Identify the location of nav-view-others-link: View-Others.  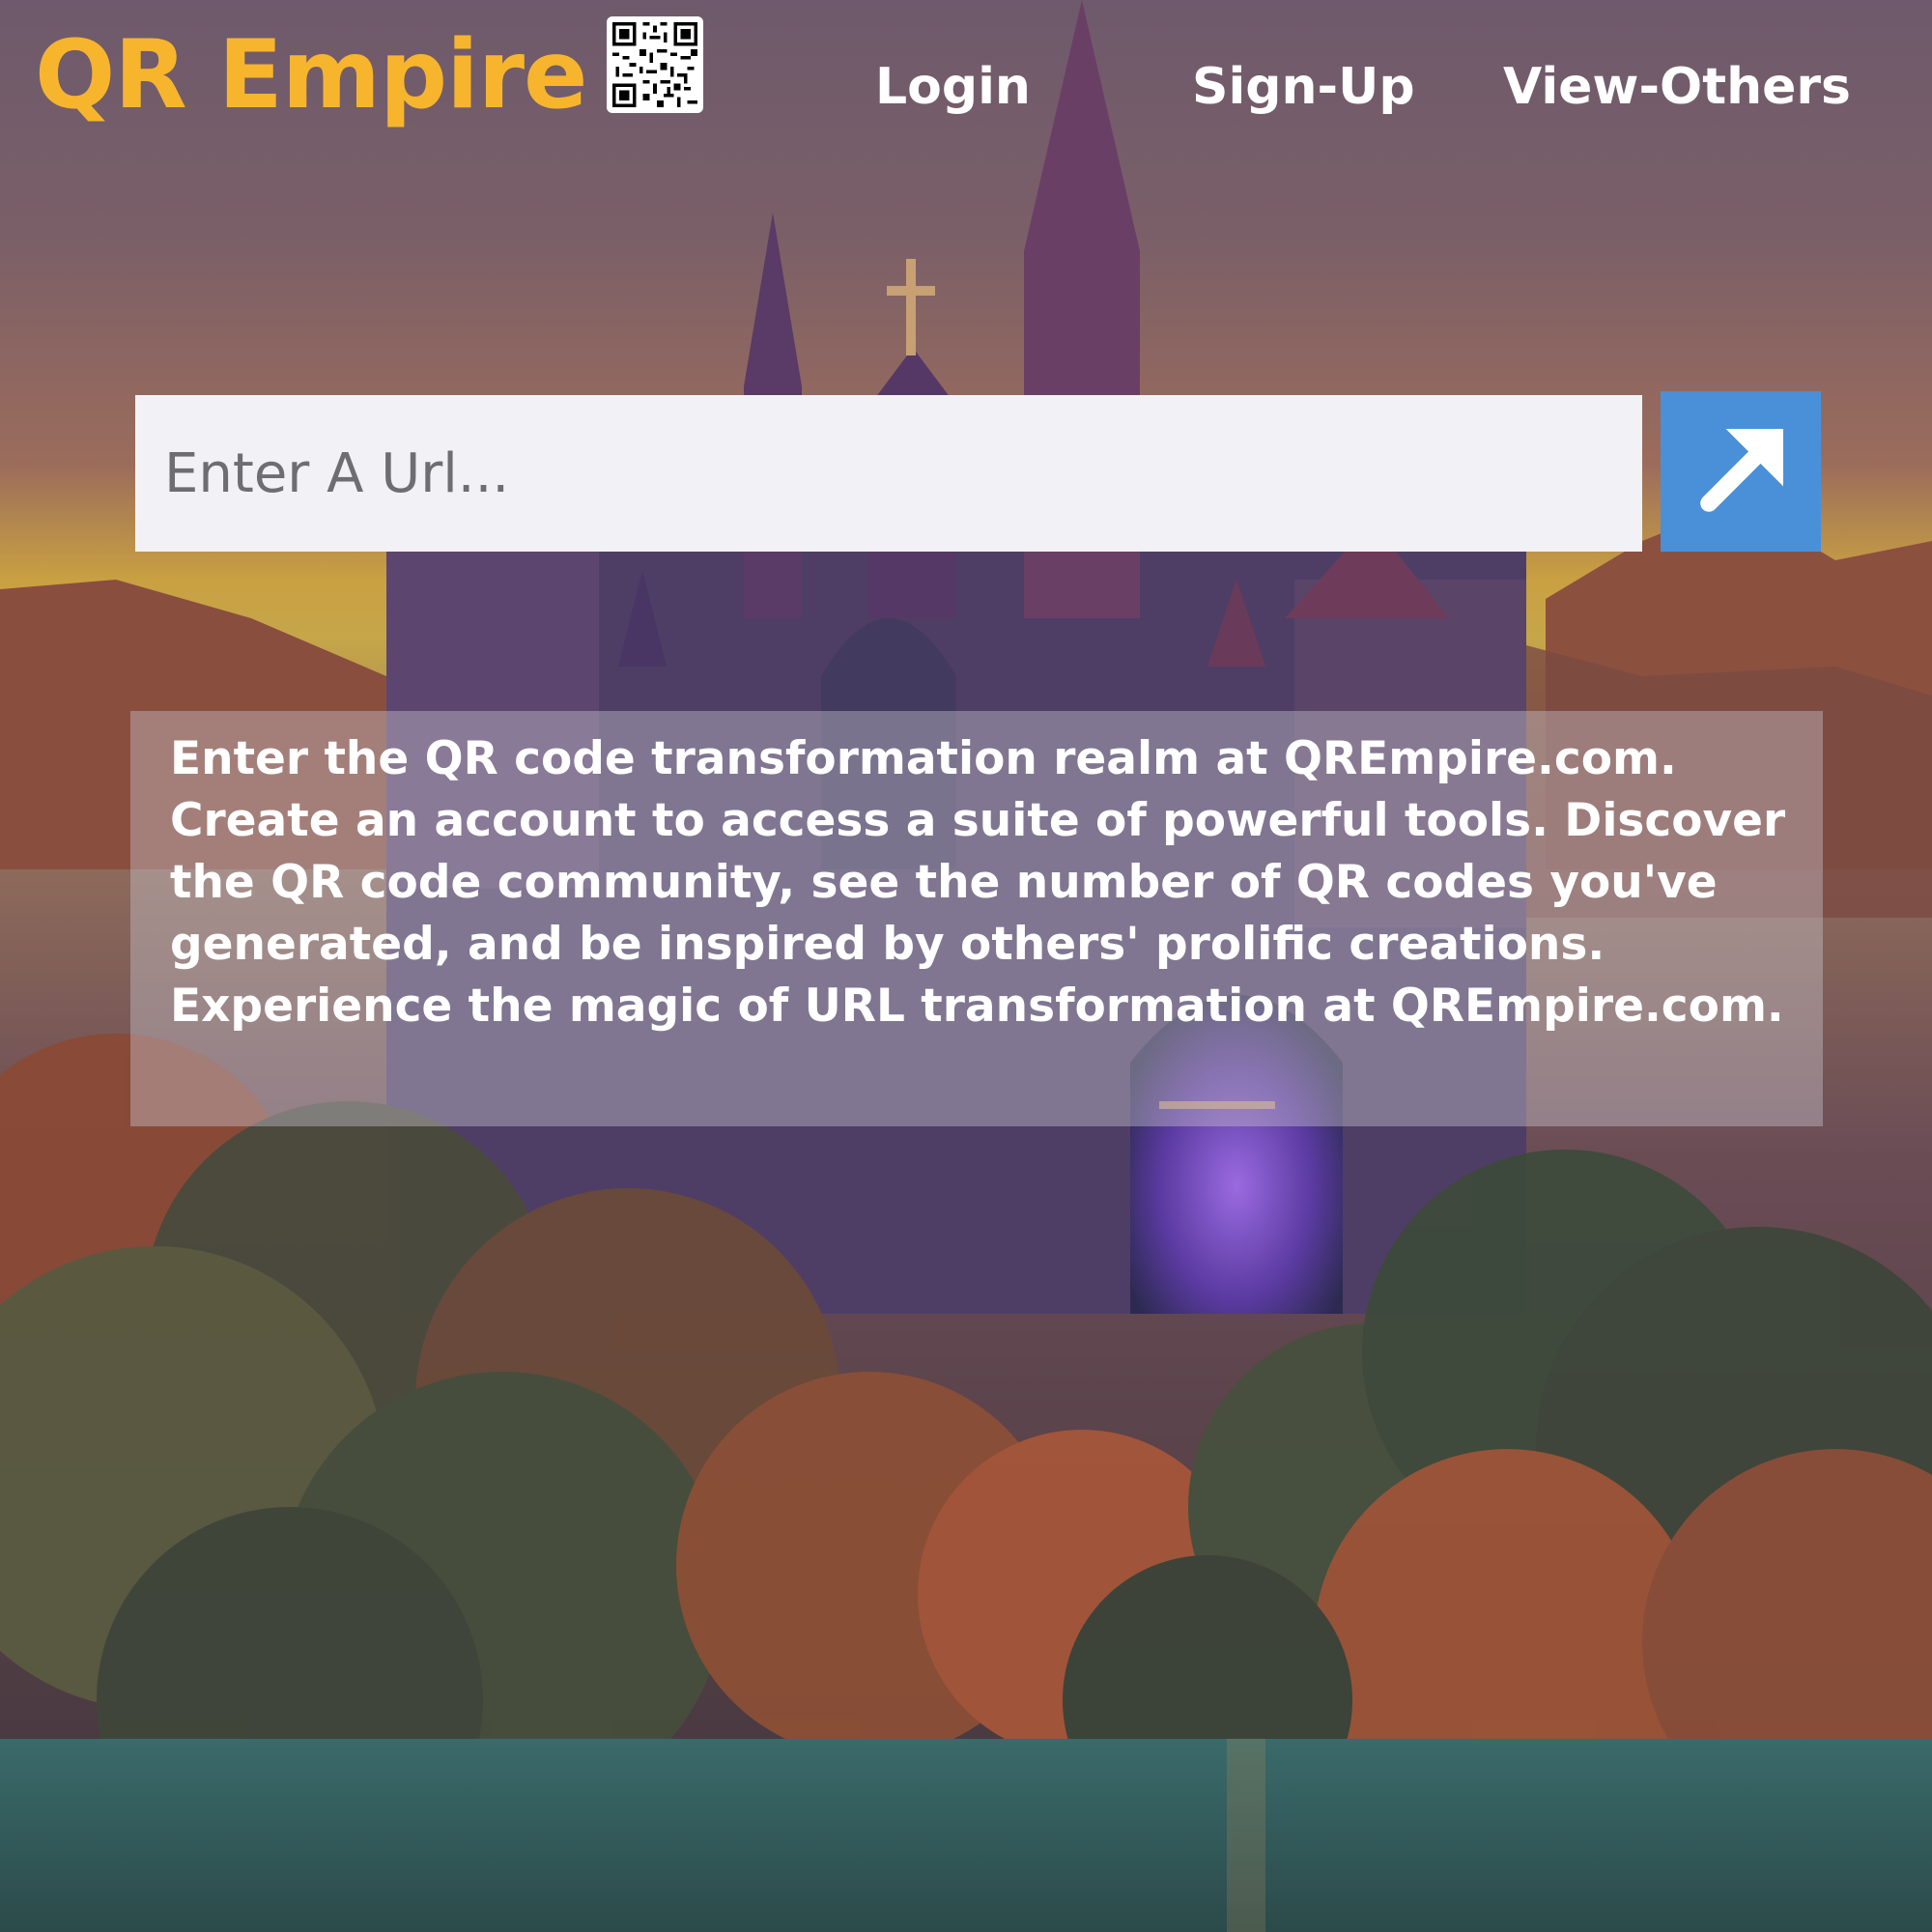
(1677, 87).